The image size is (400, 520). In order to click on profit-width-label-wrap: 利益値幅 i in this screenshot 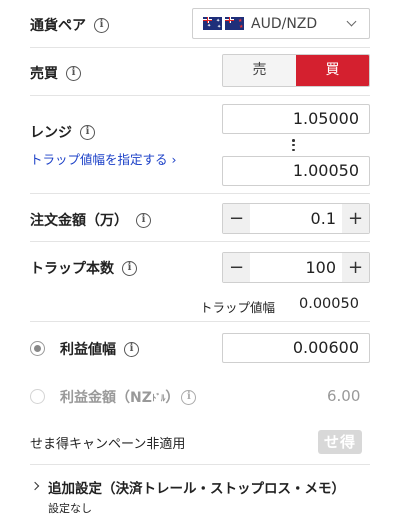, I will do `click(99, 349)`.